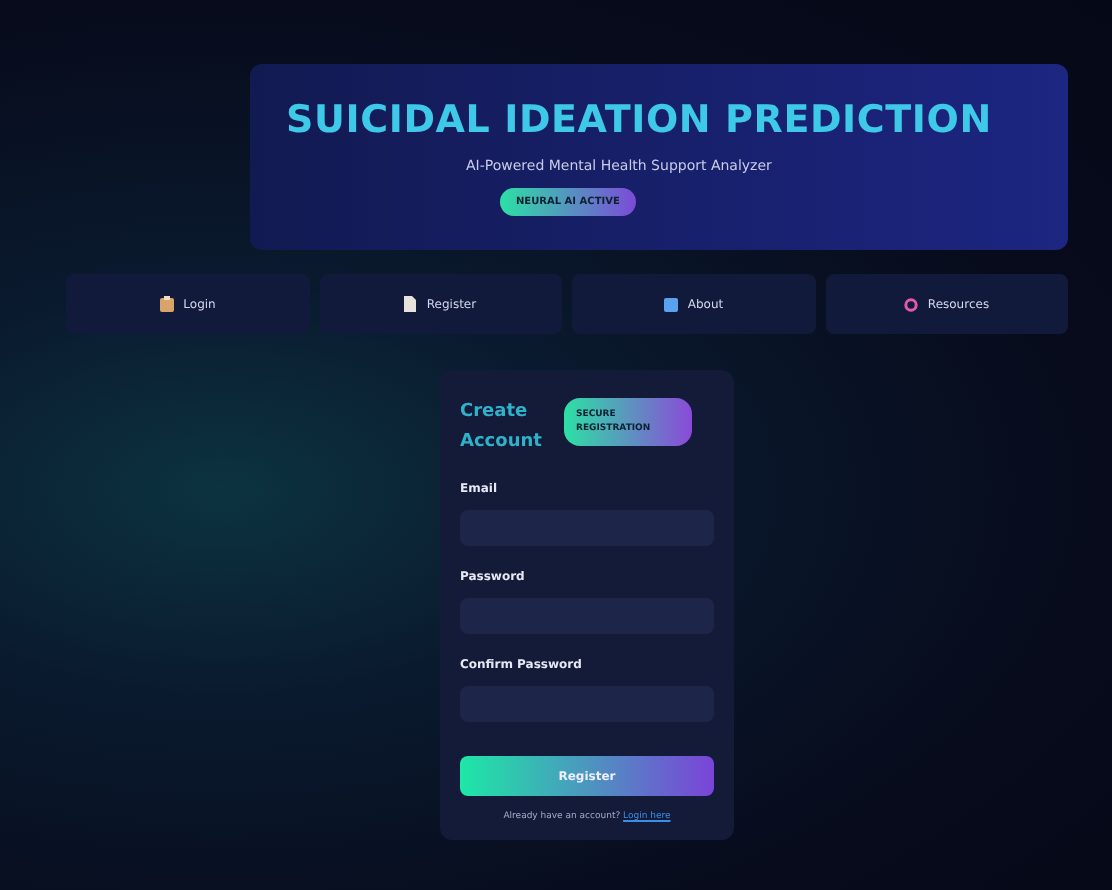 This screenshot has height=890, width=1112. What do you see at coordinates (502, 428) in the screenshot?
I see `form-title: Create Account` at bounding box center [502, 428].